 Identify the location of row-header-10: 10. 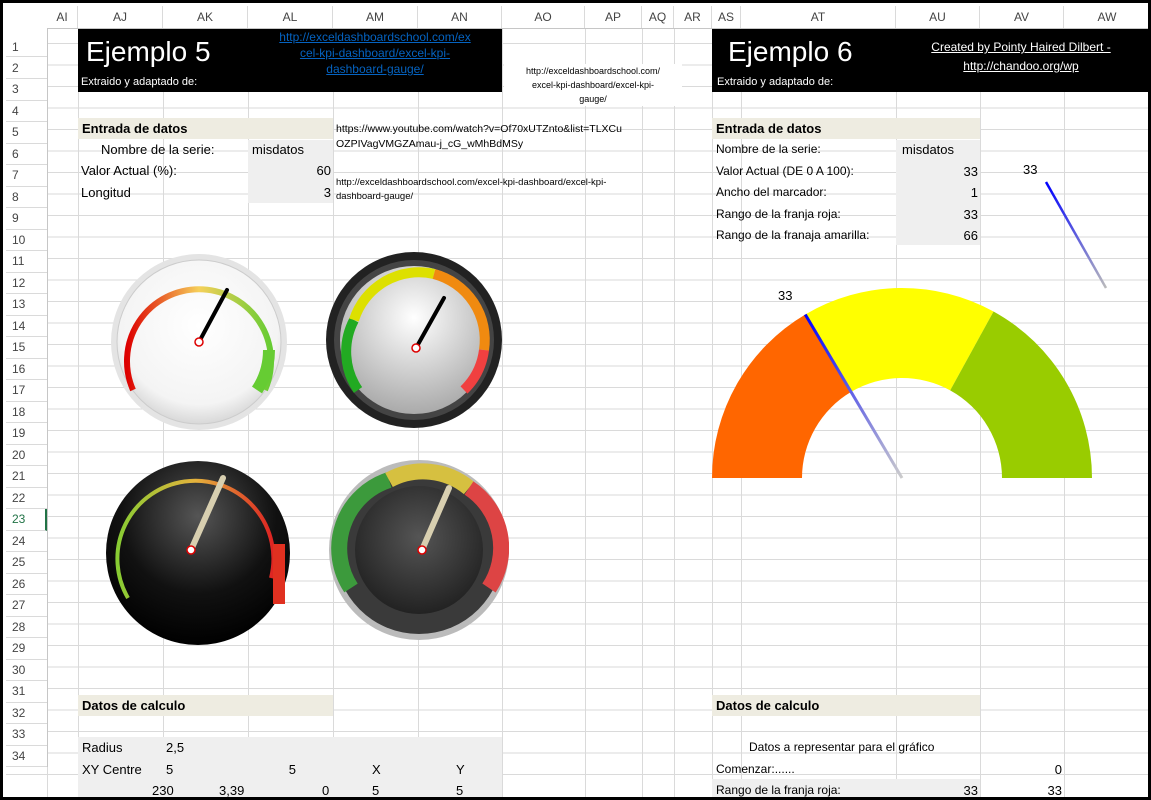
(26, 240).